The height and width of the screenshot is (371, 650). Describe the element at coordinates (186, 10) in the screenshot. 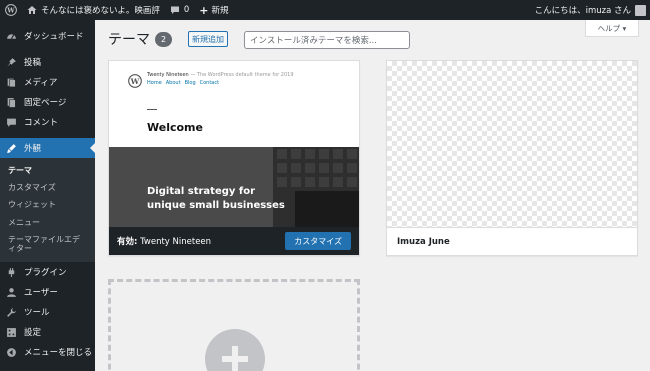

I see `comment-count: 0` at that location.